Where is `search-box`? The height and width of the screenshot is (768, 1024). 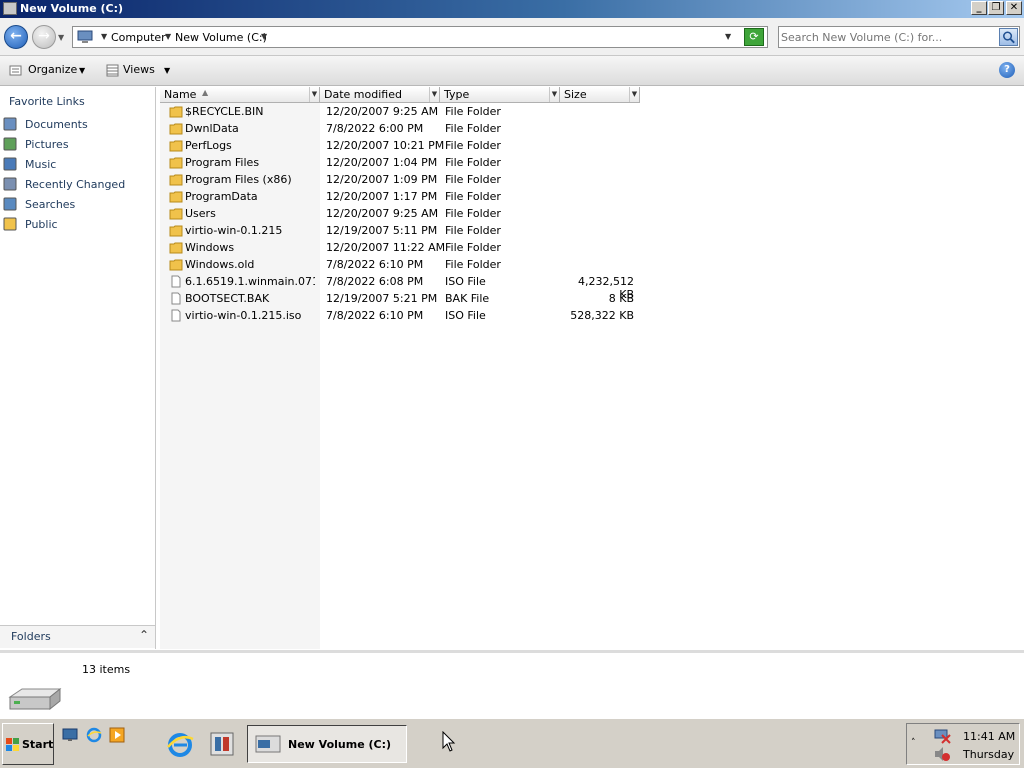 search-box is located at coordinates (899, 37).